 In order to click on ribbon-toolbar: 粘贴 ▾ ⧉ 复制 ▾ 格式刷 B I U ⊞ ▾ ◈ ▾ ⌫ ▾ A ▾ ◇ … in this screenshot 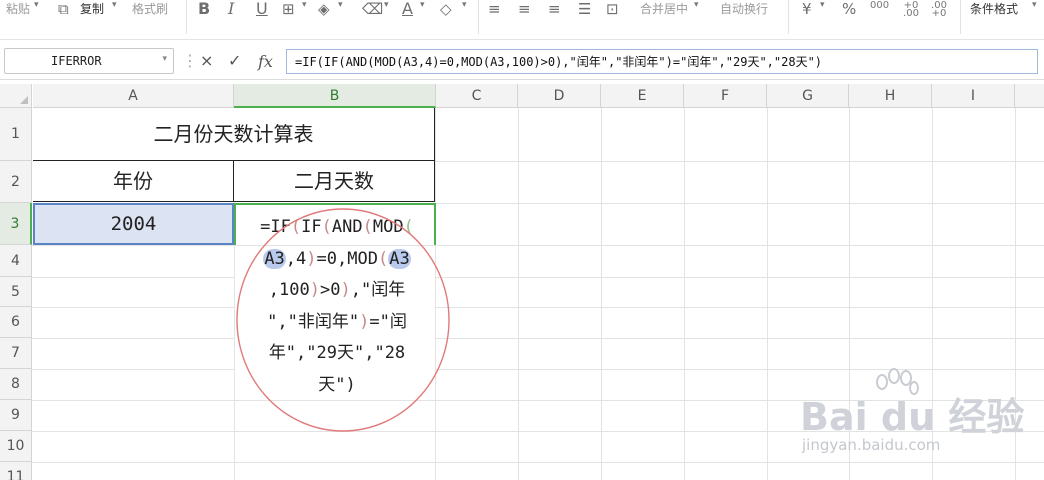, I will do `click(522, 20)`.